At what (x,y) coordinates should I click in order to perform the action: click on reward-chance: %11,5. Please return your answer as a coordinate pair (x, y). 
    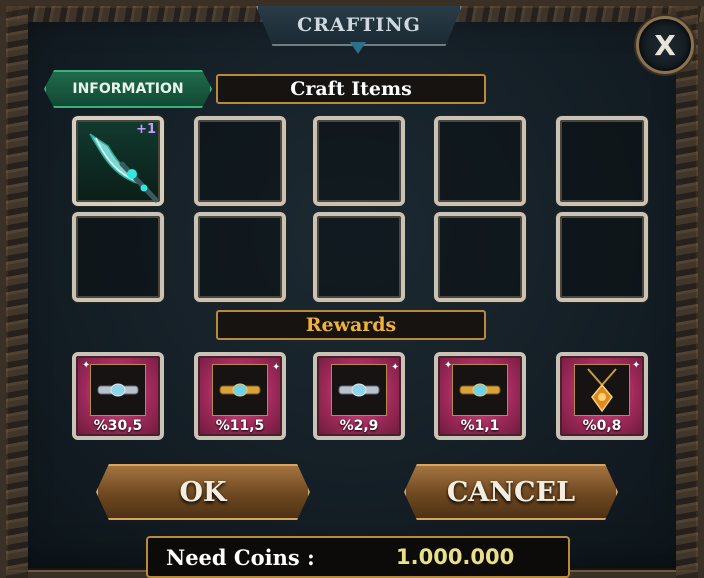
    Looking at the image, I should click on (240, 426).